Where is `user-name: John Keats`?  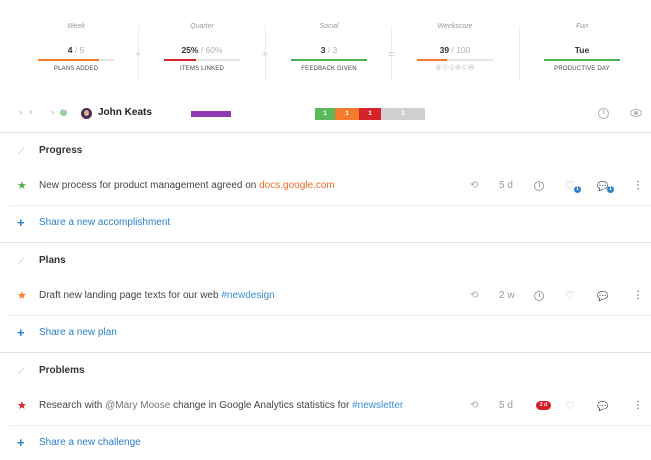
user-name: John Keats is located at coordinates (125, 113).